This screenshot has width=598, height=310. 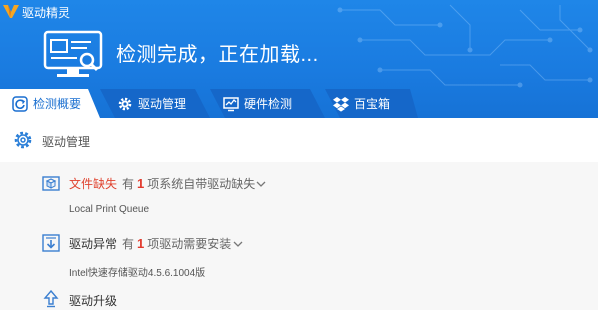 What do you see at coordinates (209, 103) in the screenshot?
I see `tab-bar-background` at bounding box center [209, 103].